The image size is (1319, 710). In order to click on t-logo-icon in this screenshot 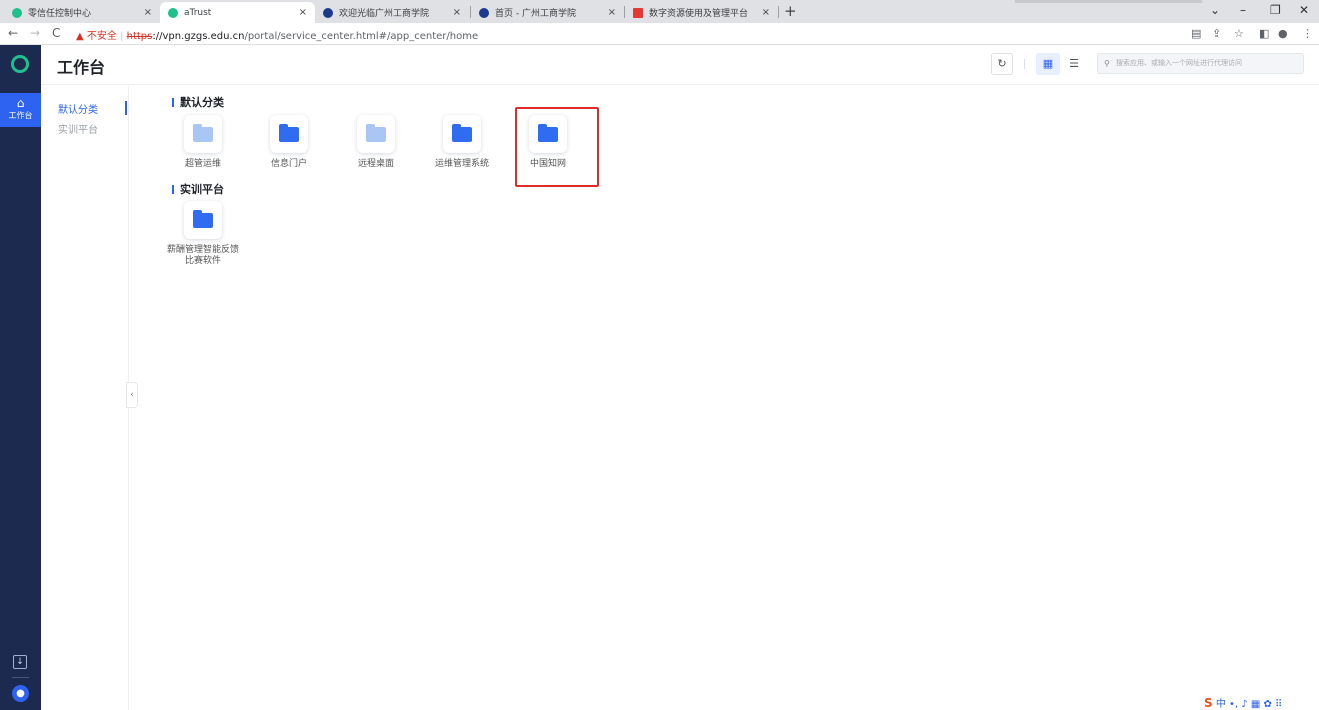, I will do `click(638, 12)`.